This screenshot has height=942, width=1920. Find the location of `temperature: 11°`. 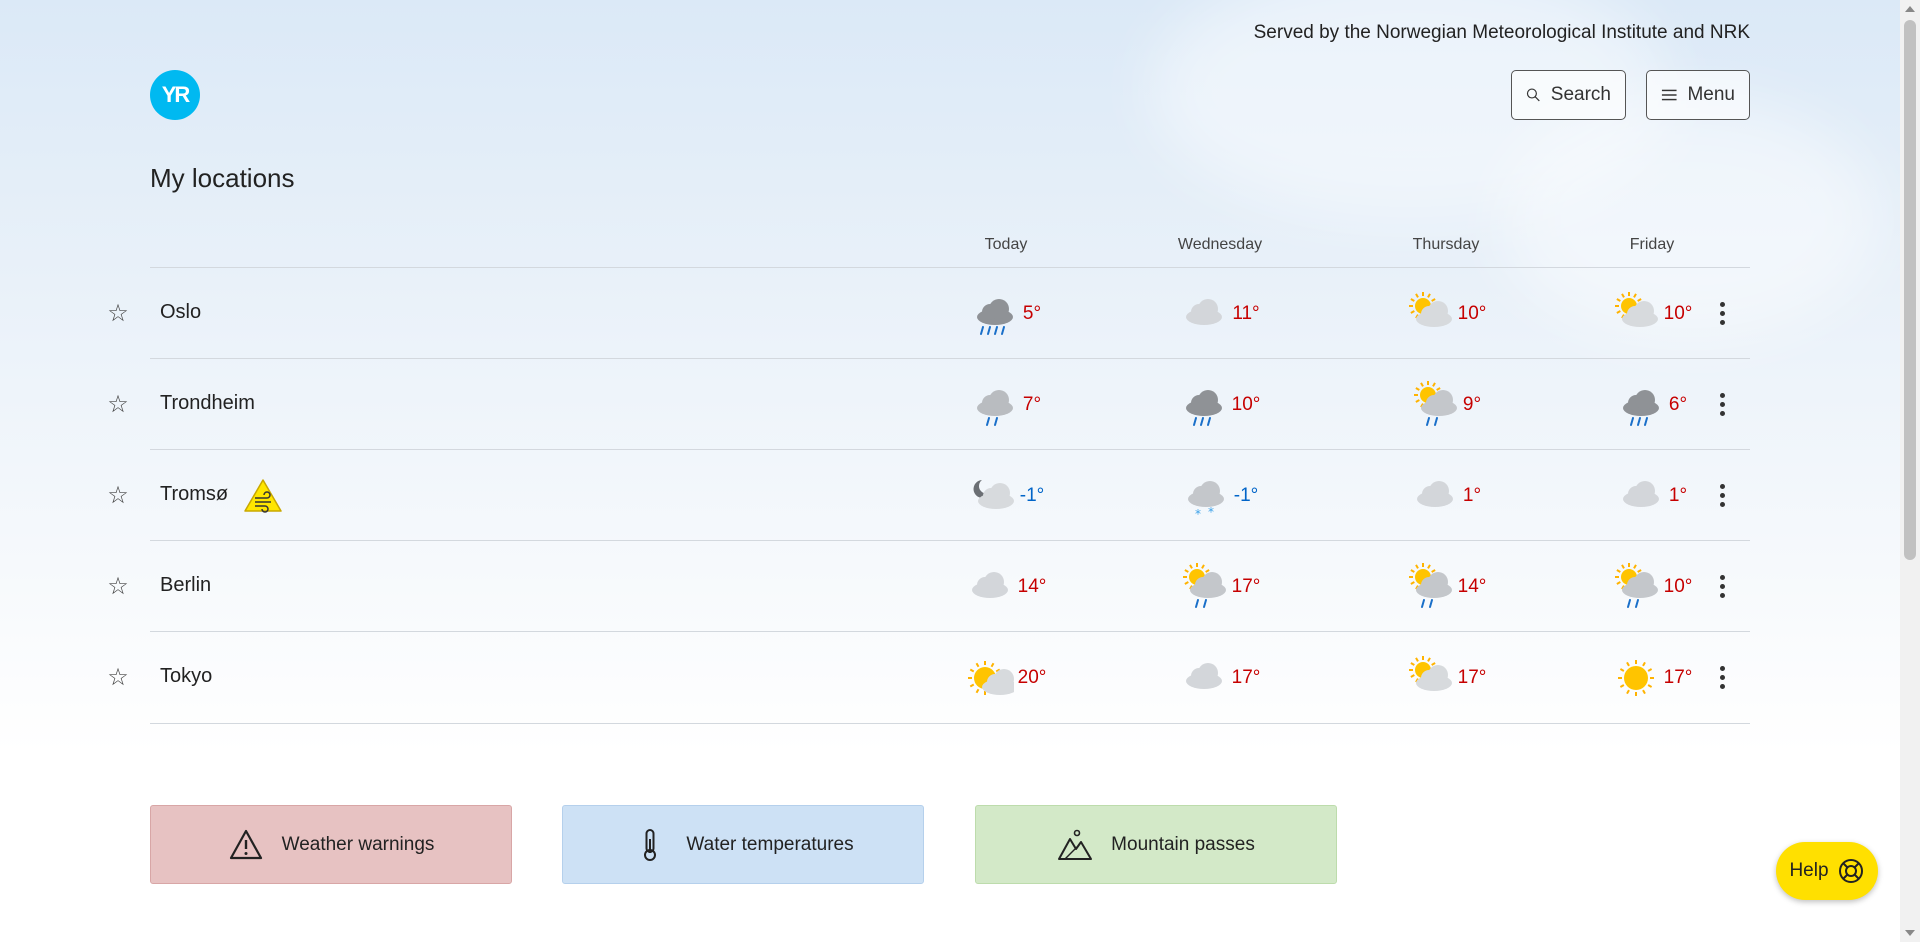

temperature: 11° is located at coordinates (1246, 313).